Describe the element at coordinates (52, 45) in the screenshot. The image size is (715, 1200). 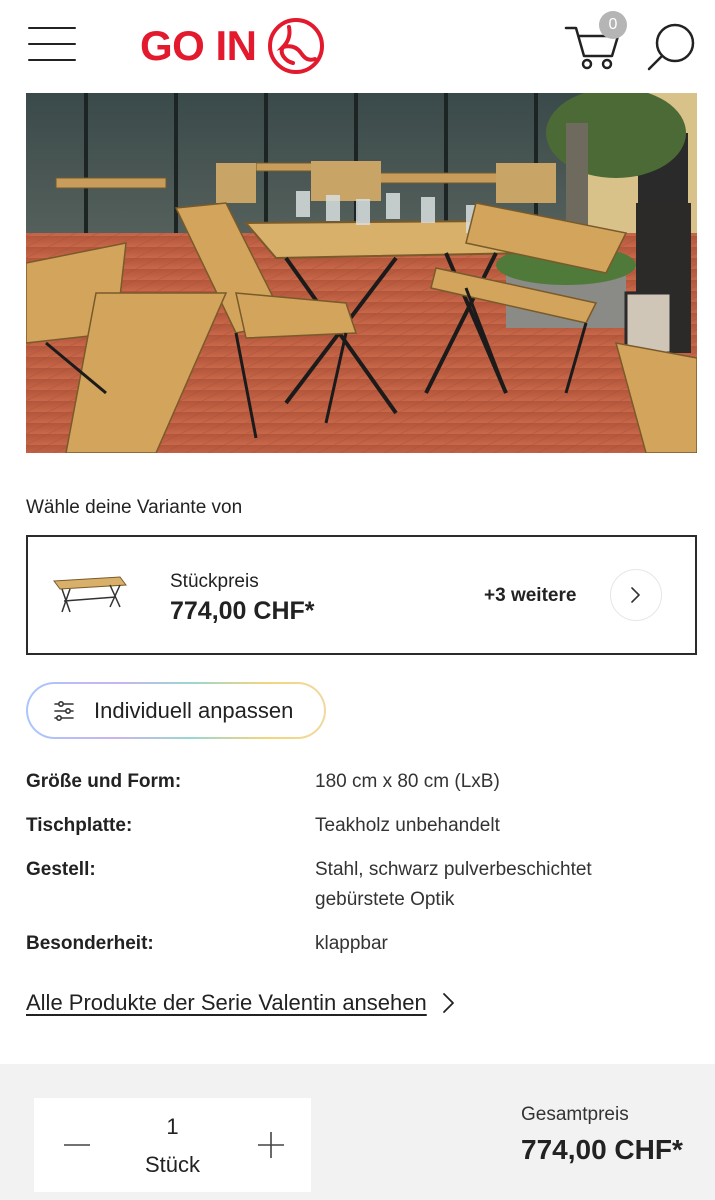
I see `menu-icon` at that location.